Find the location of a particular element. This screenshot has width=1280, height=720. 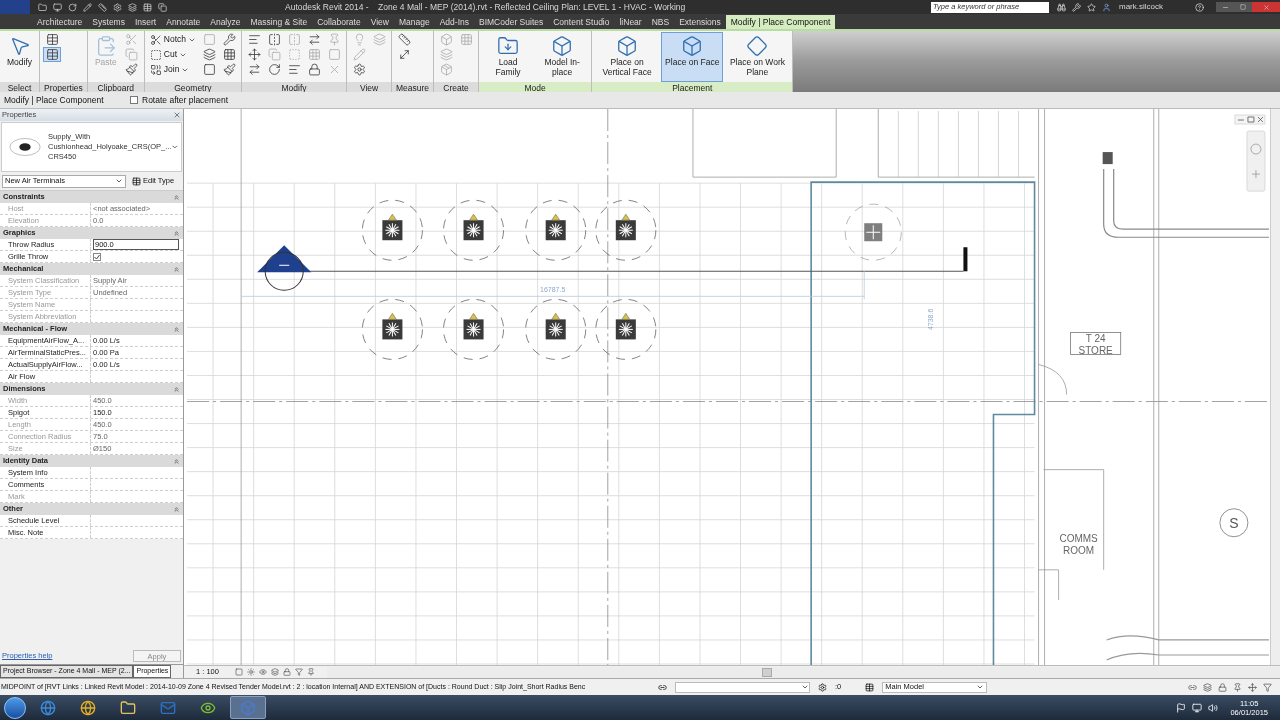

panel-title-text: Placement is located at coordinates (692, 88).